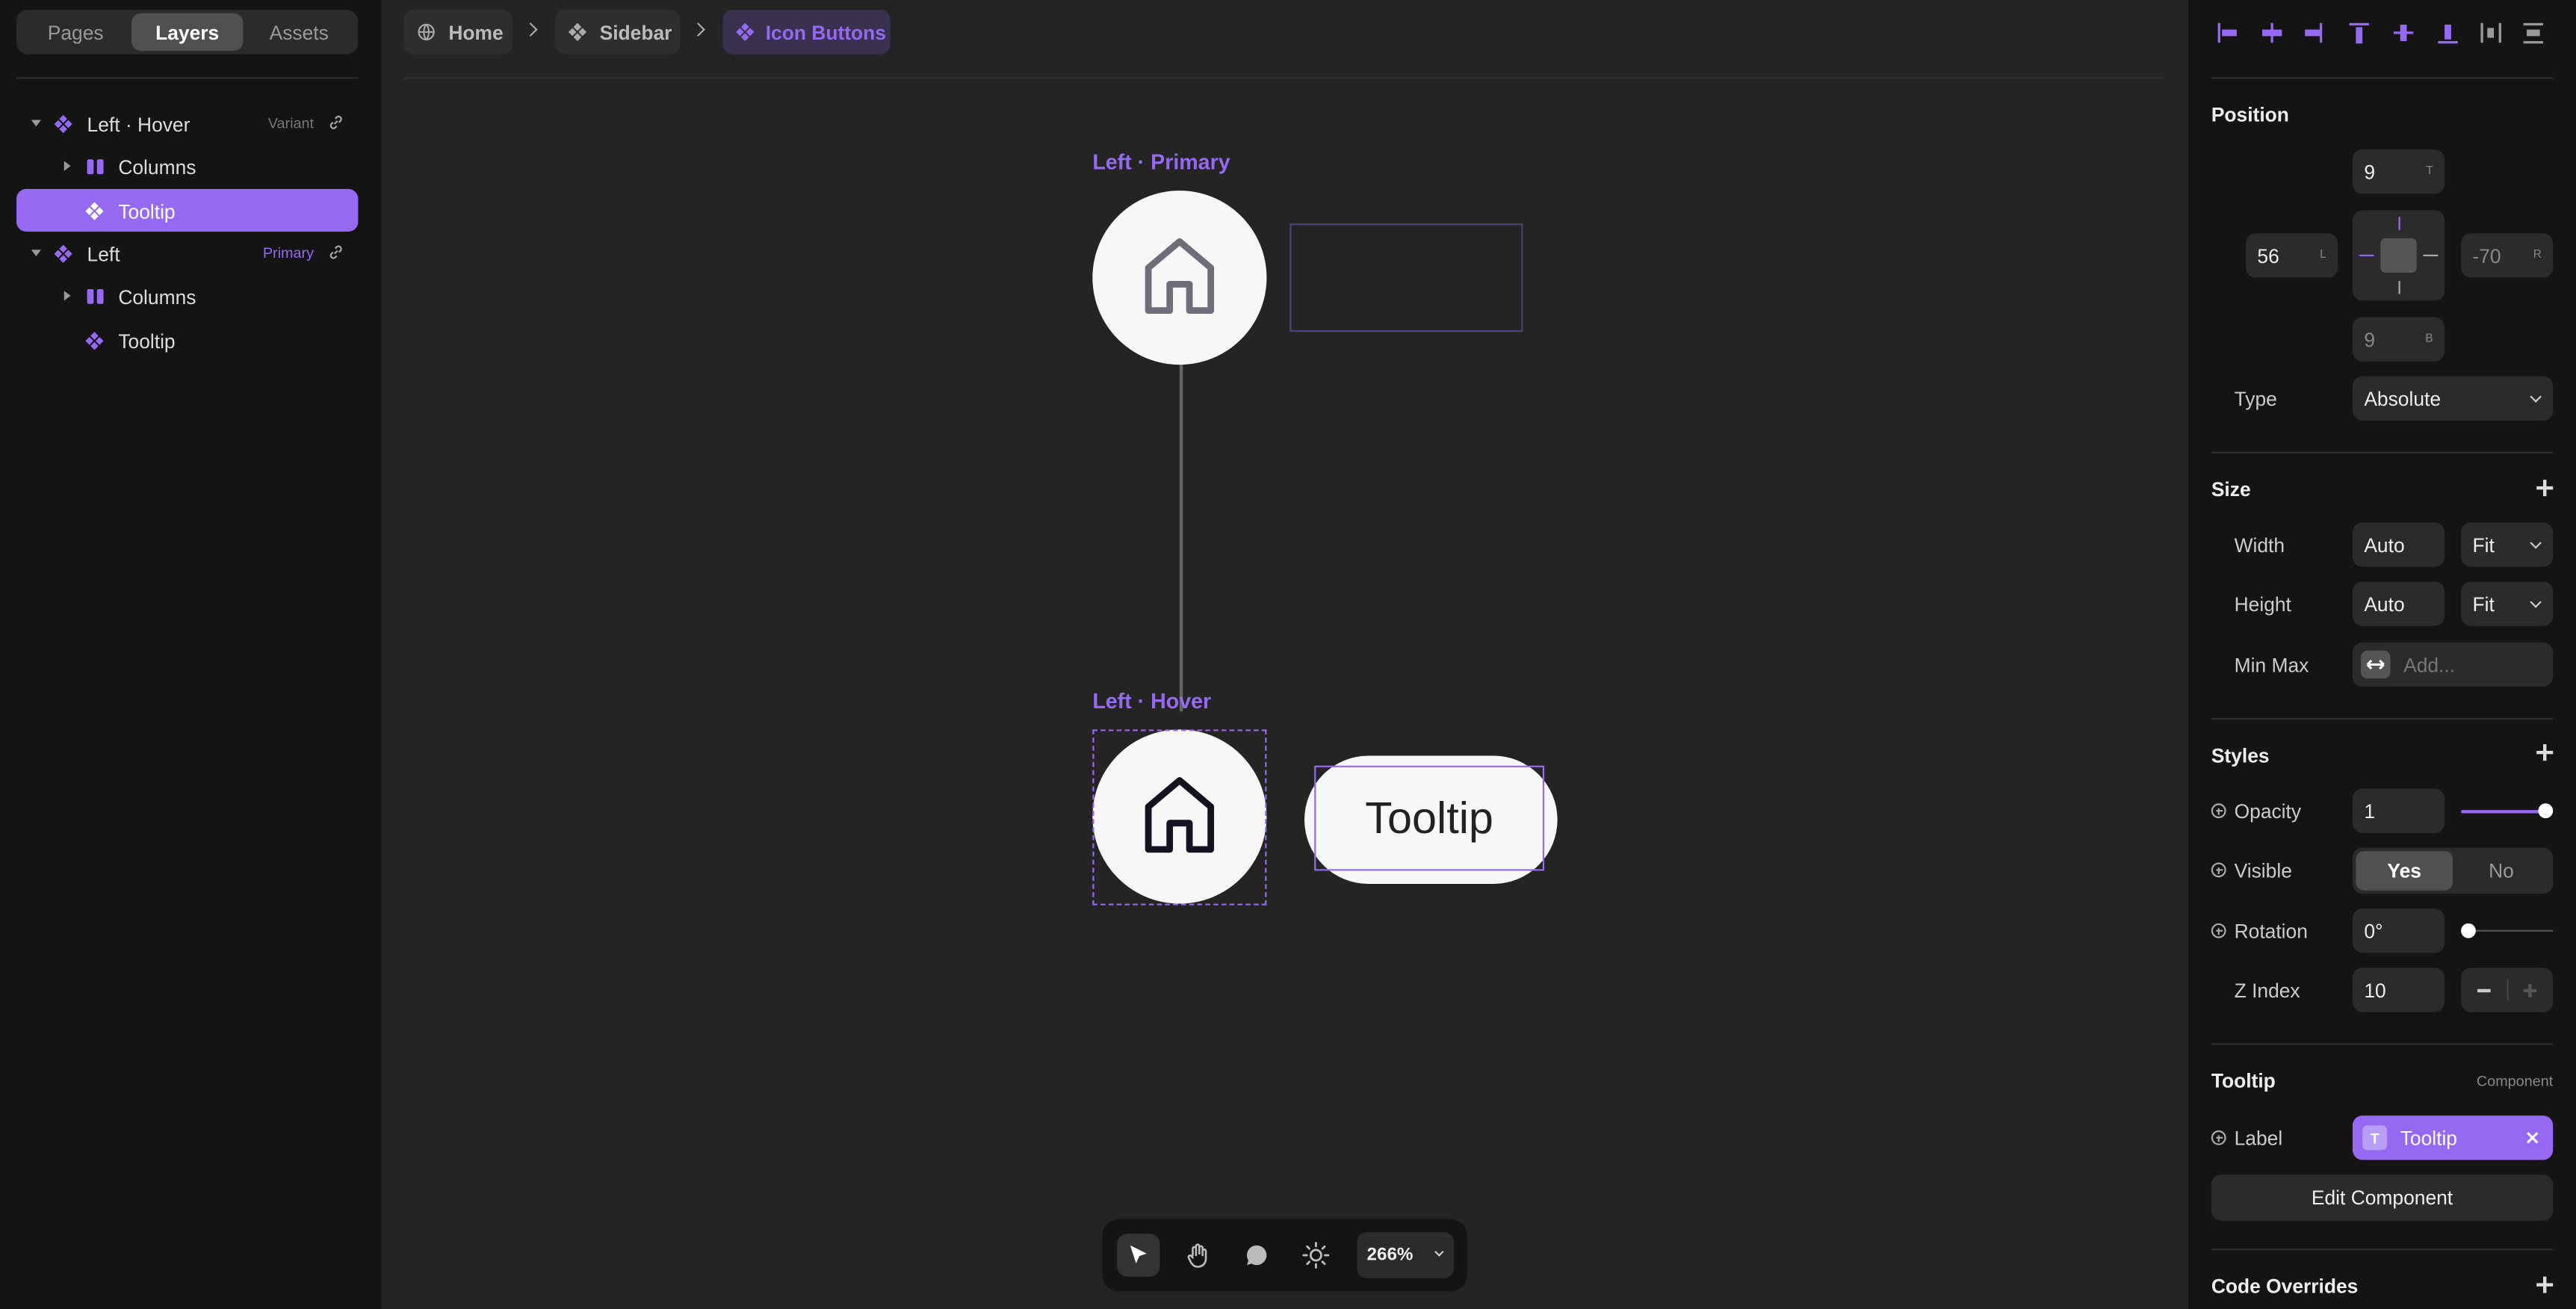  Describe the element at coordinates (2398, 339) in the screenshot. I see `position-bottom-input: 9 B` at that location.